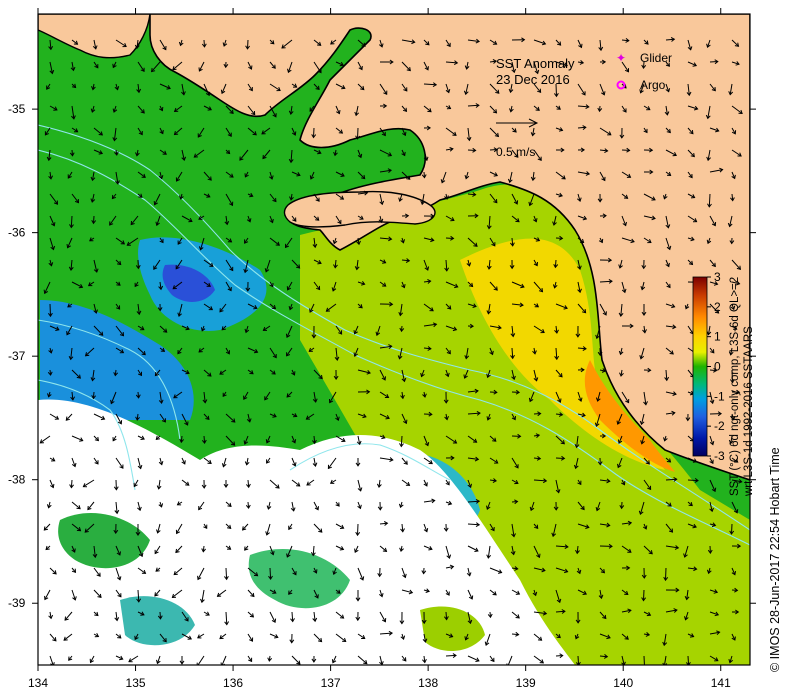 This screenshot has width=791, height=700. I want to click on x-tick-label: 138, so click(428, 683).